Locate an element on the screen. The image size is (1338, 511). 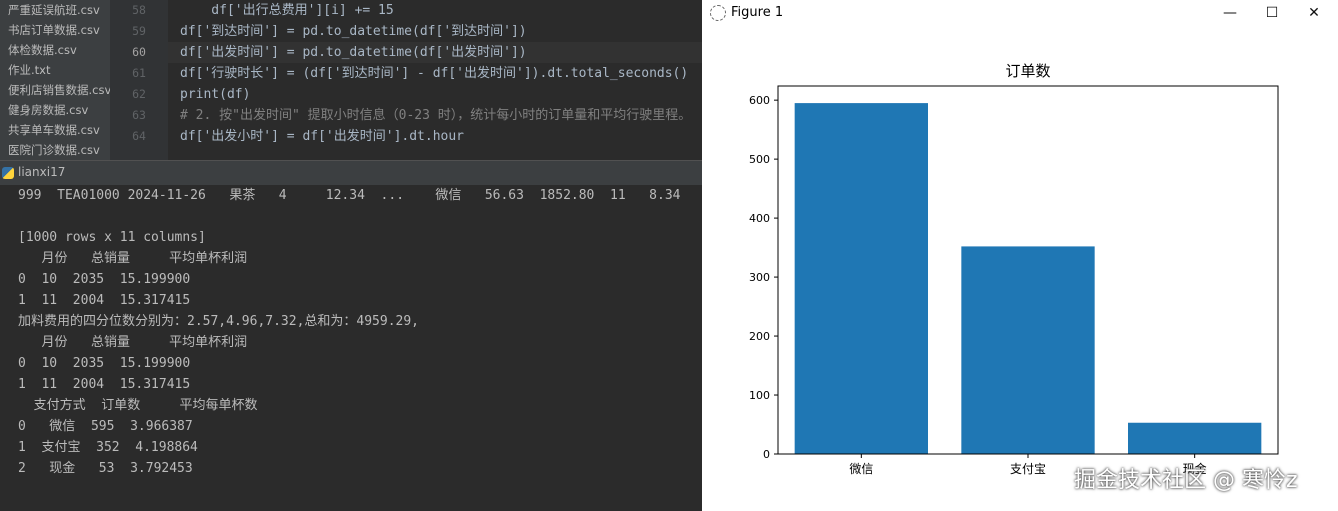
y-tick-label: 400 is located at coordinates (759, 218).